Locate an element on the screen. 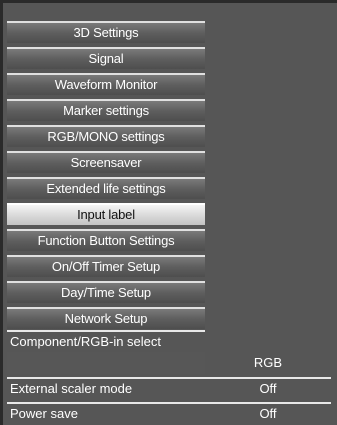  external-scaler-mode-row: External scaler mode Off is located at coordinates (169, 388).